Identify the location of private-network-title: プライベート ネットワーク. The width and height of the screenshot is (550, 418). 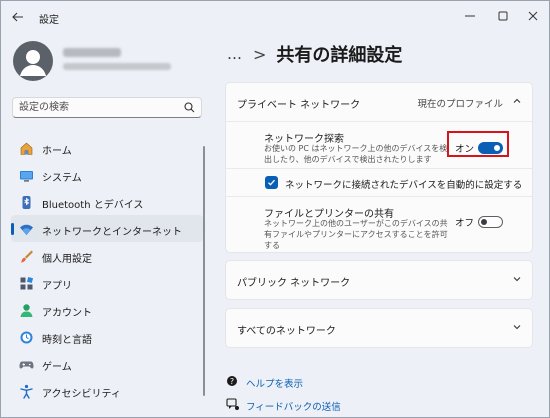
(299, 105).